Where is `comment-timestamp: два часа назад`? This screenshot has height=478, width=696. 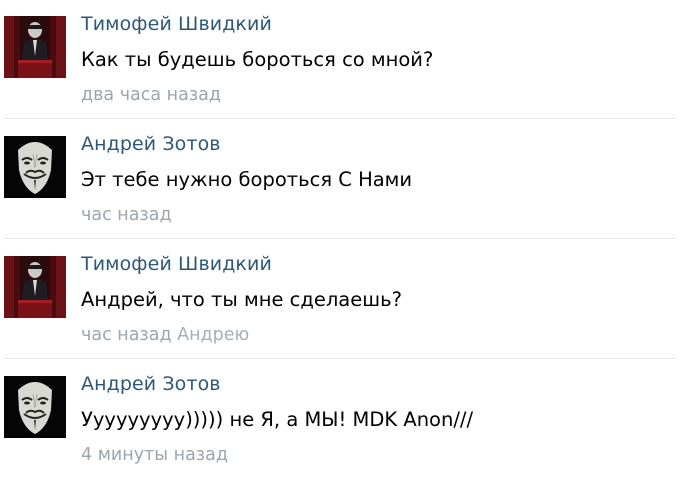 comment-timestamp: два часа назад is located at coordinates (151, 95).